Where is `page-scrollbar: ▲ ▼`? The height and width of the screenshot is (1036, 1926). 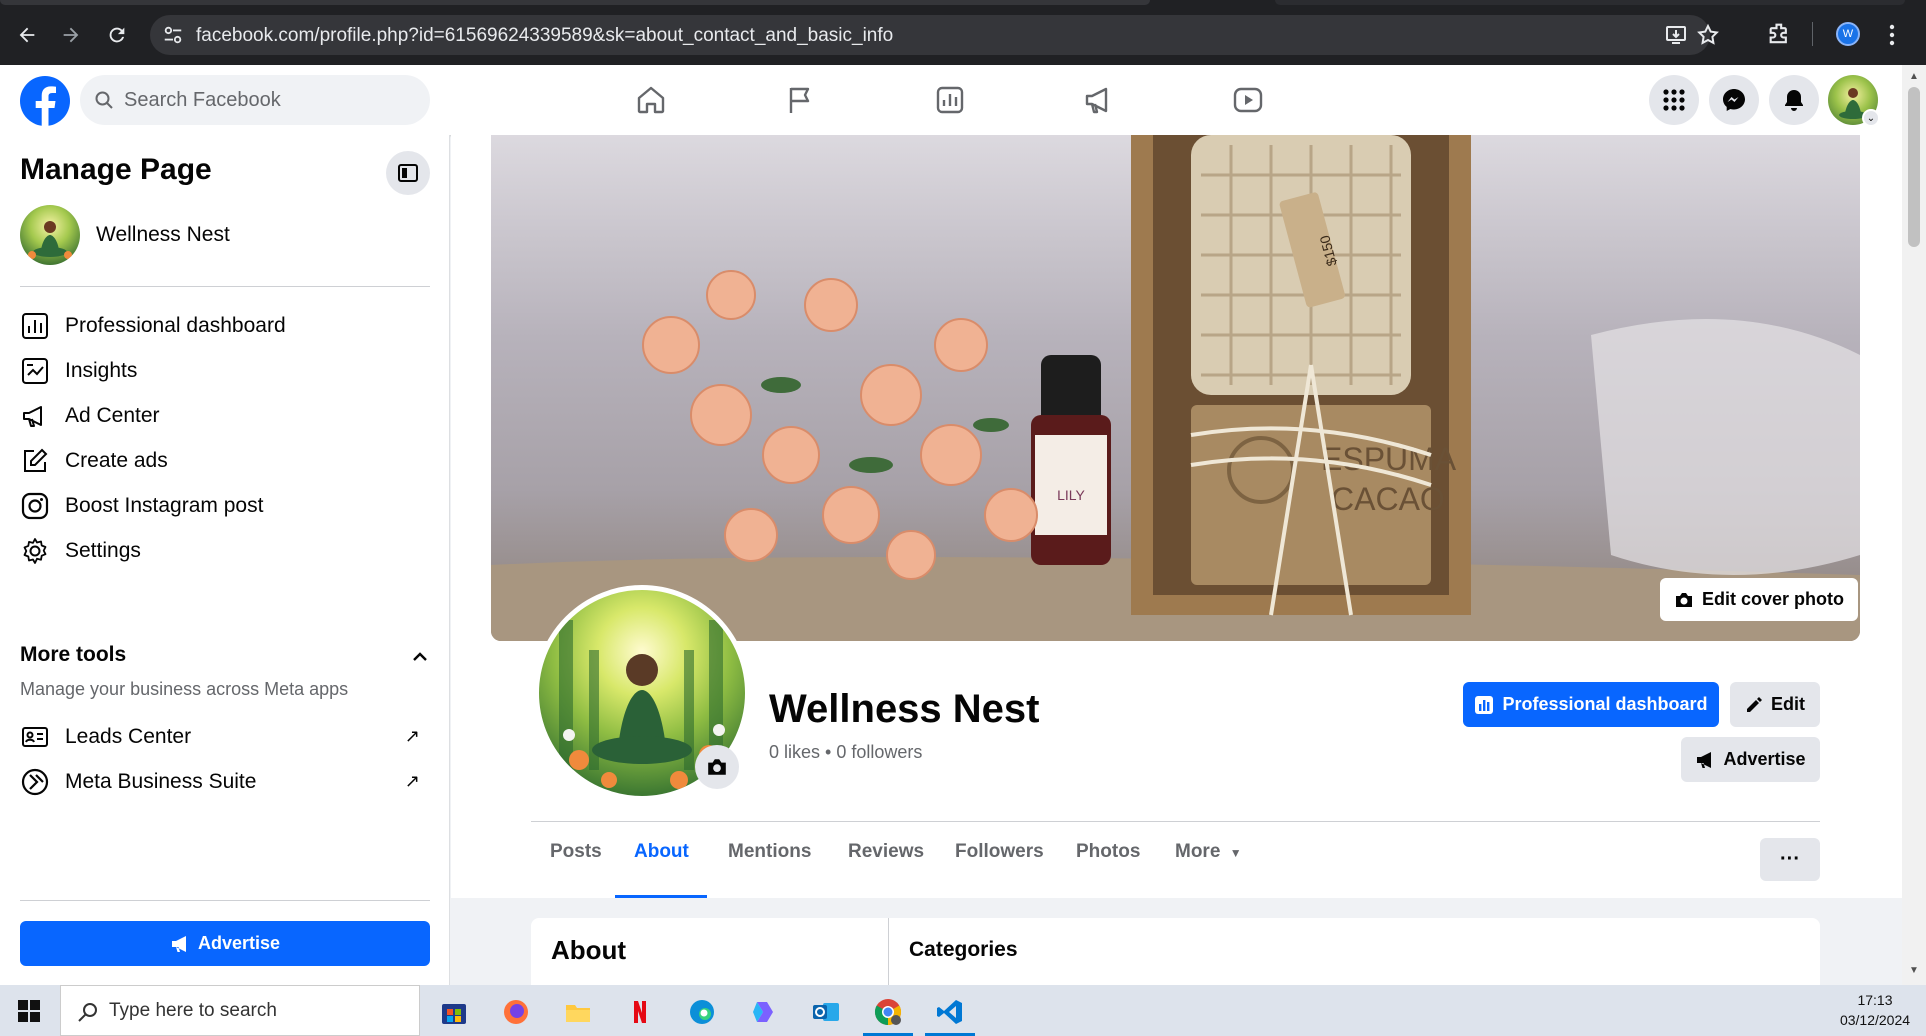
page-scrollbar: ▲ ▼ is located at coordinates (1914, 525).